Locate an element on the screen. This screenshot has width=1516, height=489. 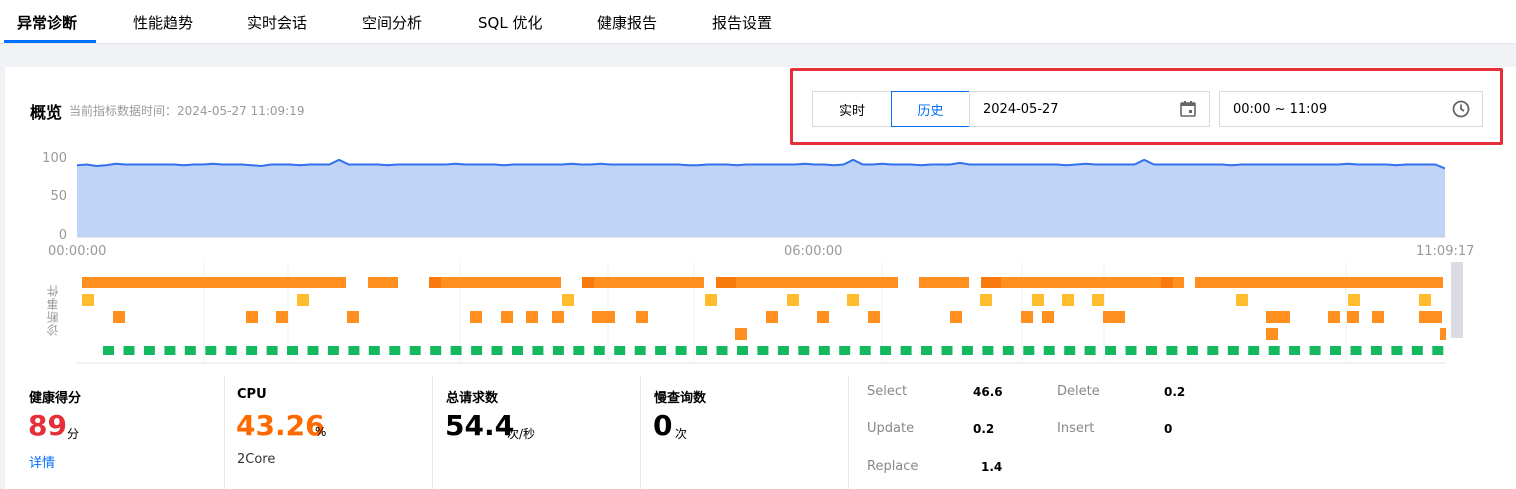
tab-health-report: 健康报告 is located at coordinates (627, 22).